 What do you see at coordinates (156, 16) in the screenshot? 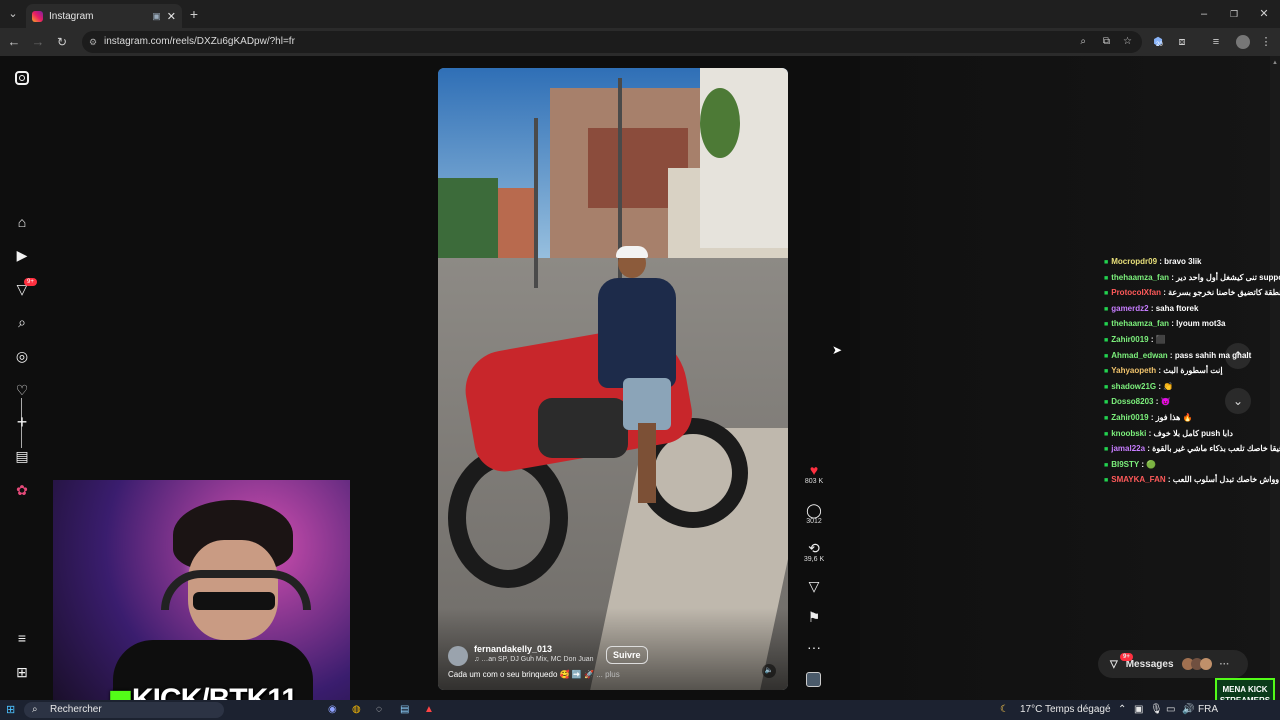
I see `tab-media-icon: ▣` at bounding box center [156, 16].